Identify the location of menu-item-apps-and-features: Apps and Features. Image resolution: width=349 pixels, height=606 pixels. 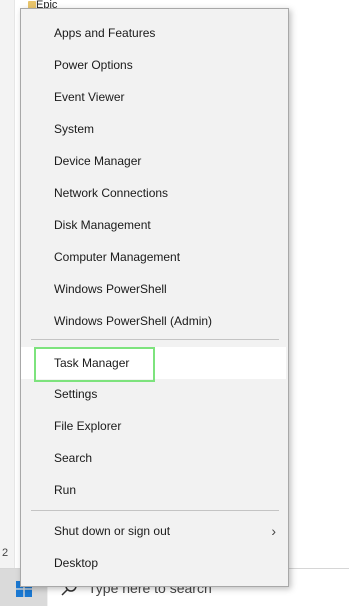
(154, 33).